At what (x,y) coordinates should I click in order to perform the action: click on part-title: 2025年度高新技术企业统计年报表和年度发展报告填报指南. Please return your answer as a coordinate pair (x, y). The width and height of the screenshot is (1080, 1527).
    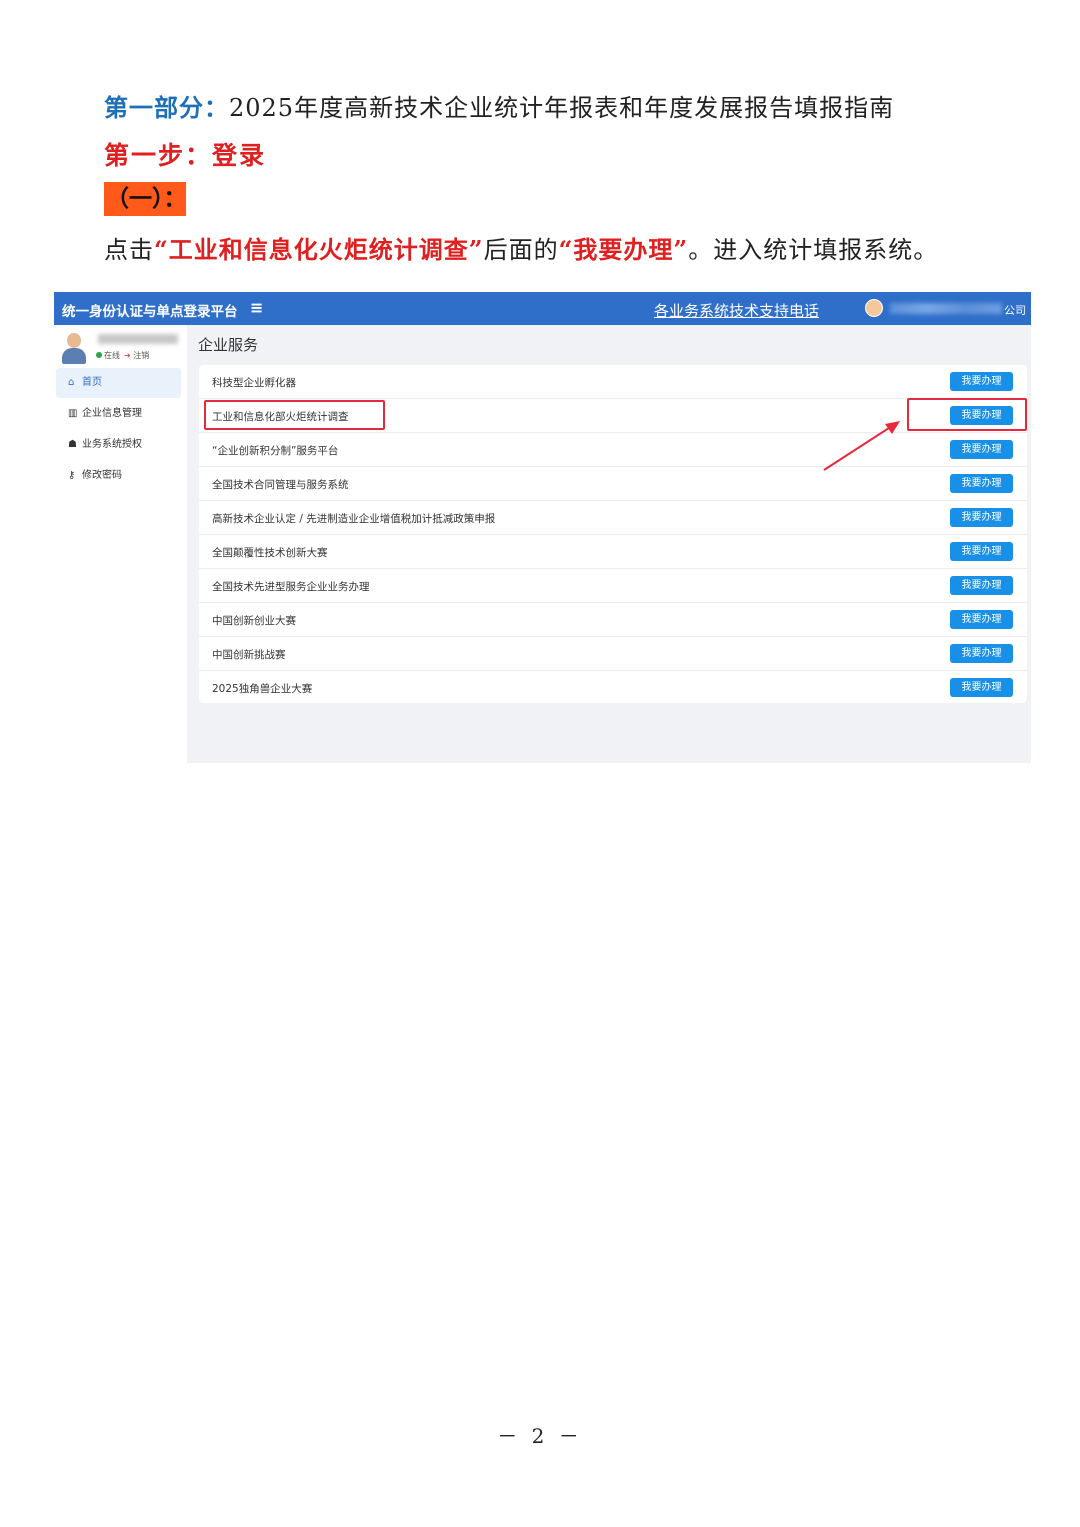
    Looking at the image, I should click on (562, 108).